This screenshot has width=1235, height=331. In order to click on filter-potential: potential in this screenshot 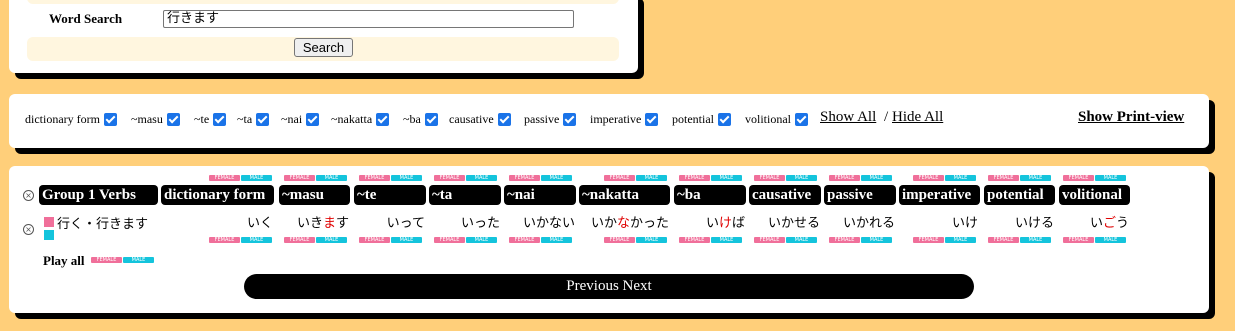, I will do `click(701, 119)`.